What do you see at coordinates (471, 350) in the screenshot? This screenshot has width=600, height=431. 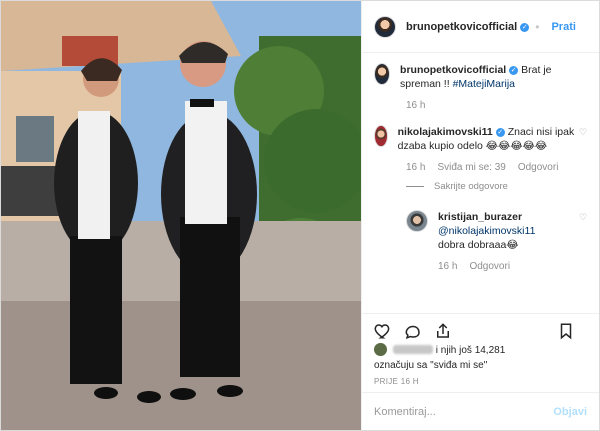 I see `likes-count-text: i njih još 14,281` at bounding box center [471, 350].